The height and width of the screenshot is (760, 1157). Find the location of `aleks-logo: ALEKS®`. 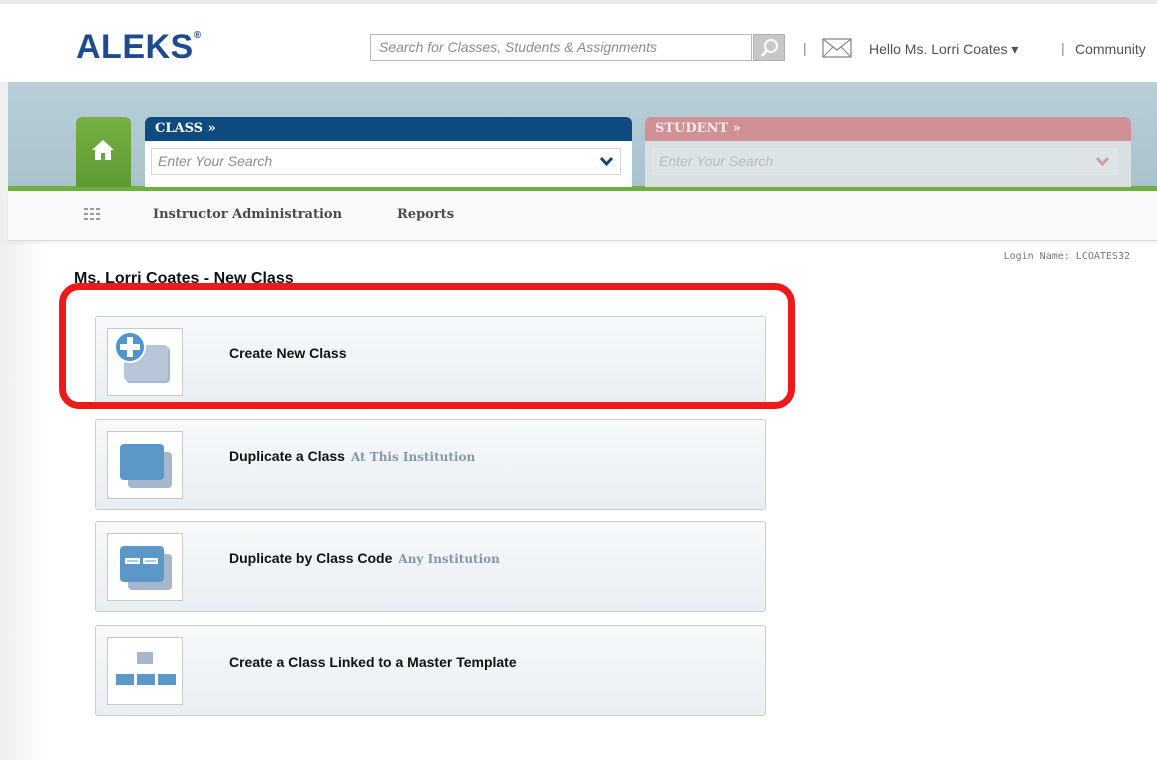

aleks-logo: ALEKS® is located at coordinates (139, 47).